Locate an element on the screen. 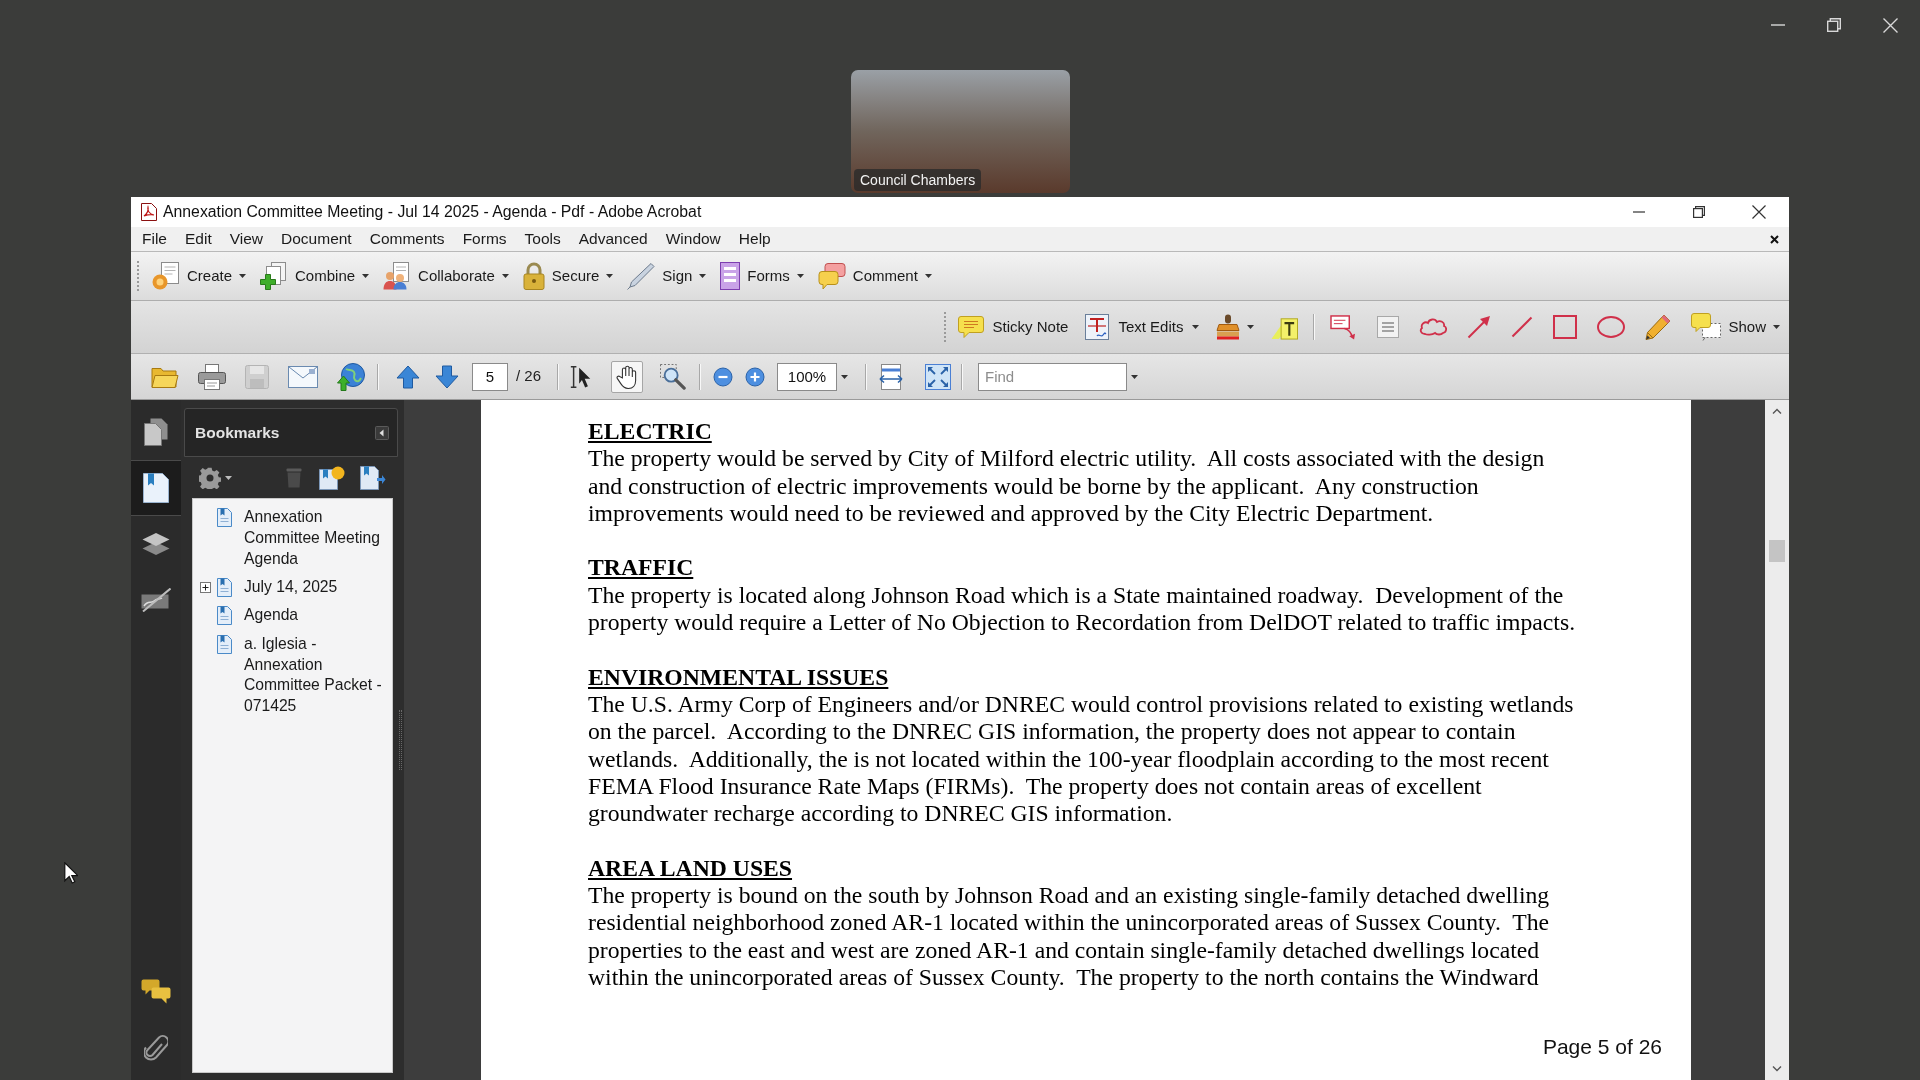 This screenshot has height=1080, width=1920. oval-icon is located at coordinates (1611, 327).